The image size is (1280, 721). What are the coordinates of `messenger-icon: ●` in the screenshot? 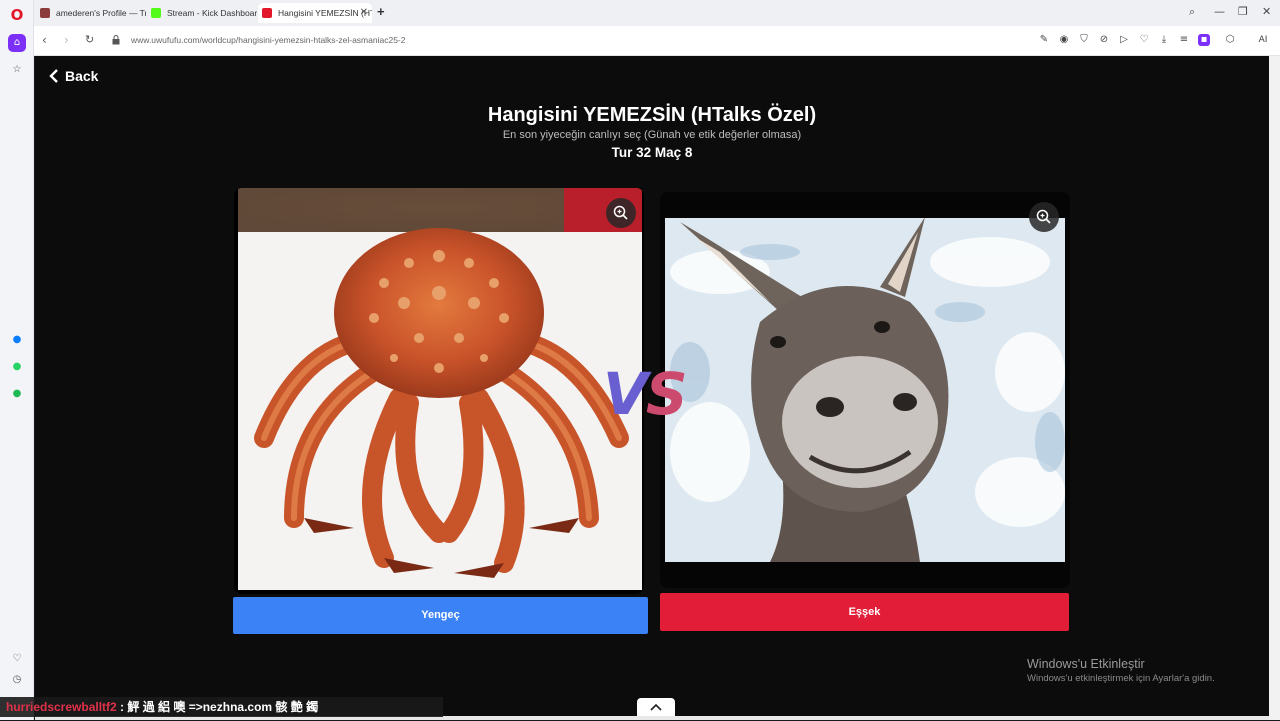 It's located at (17, 340).